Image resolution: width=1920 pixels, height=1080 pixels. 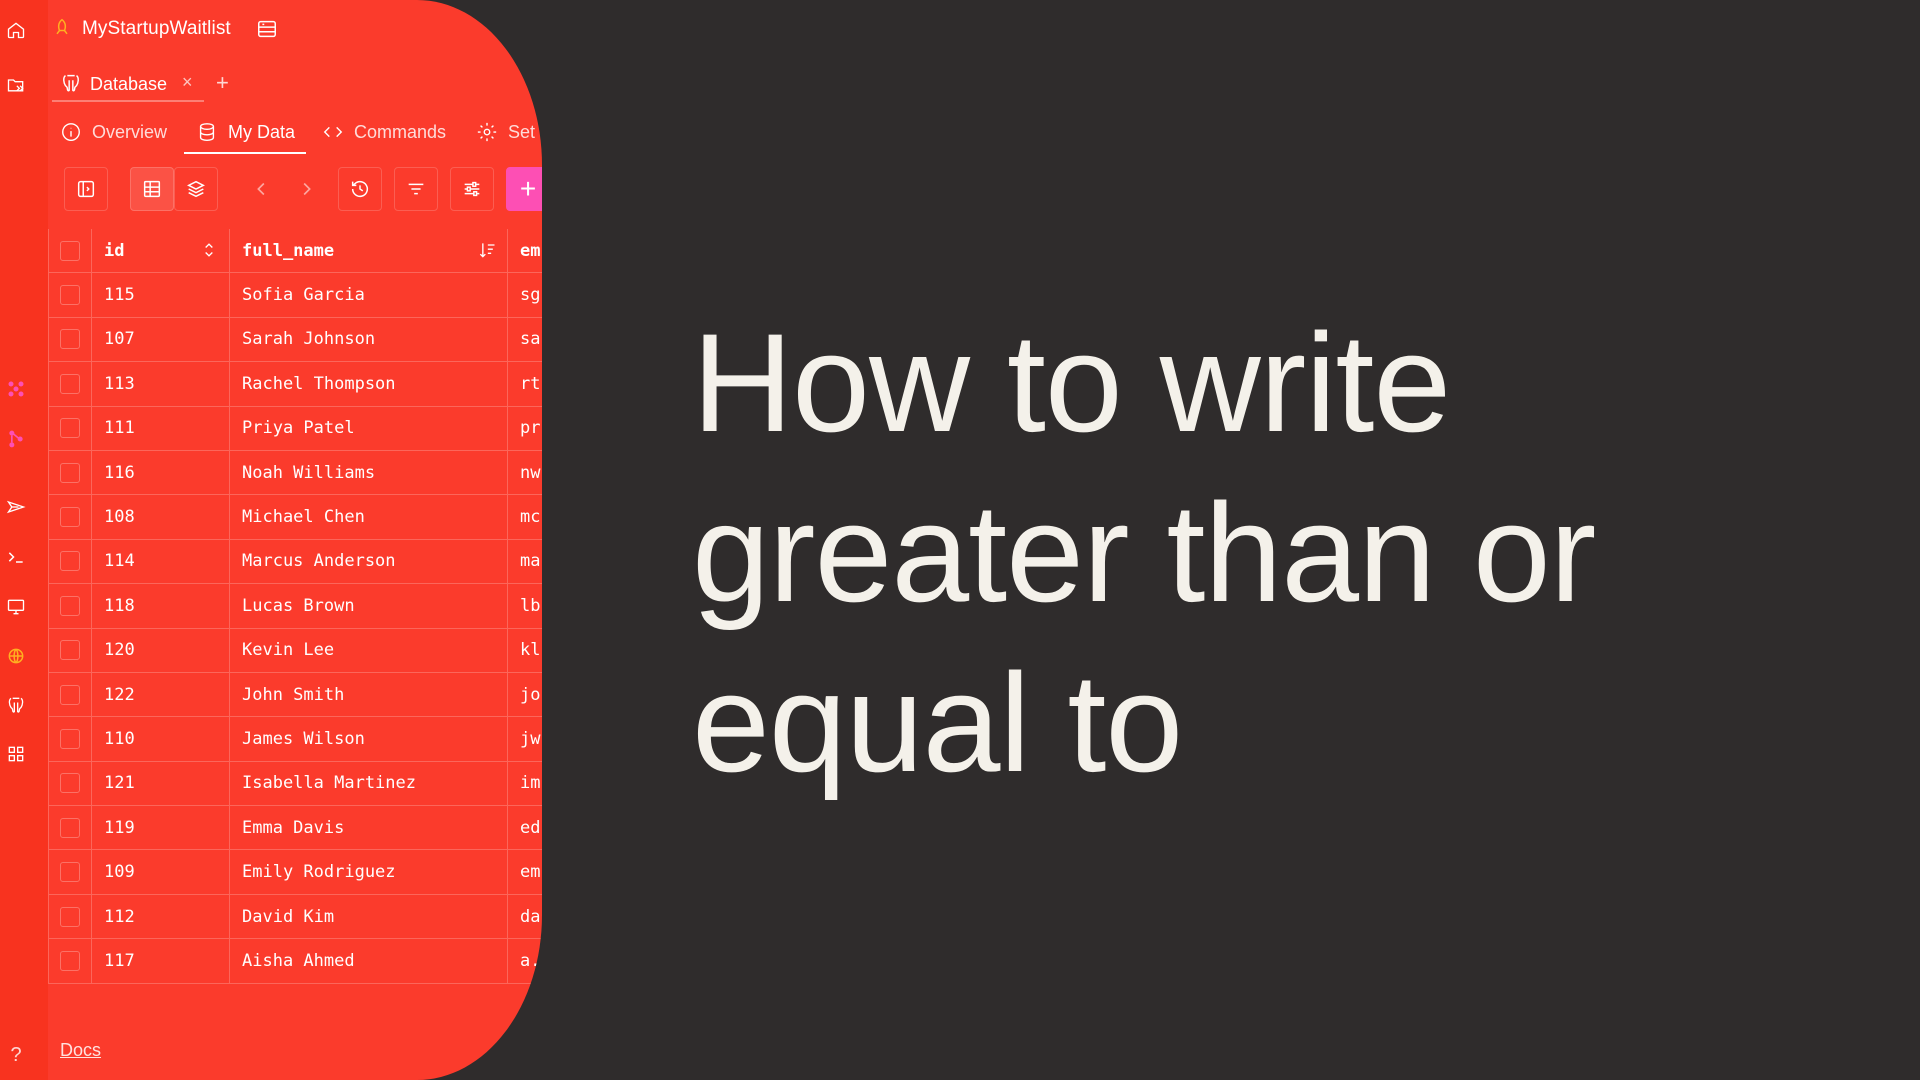 I want to click on cell-full-name: Marcus Anderson, so click(x=369, y=561).